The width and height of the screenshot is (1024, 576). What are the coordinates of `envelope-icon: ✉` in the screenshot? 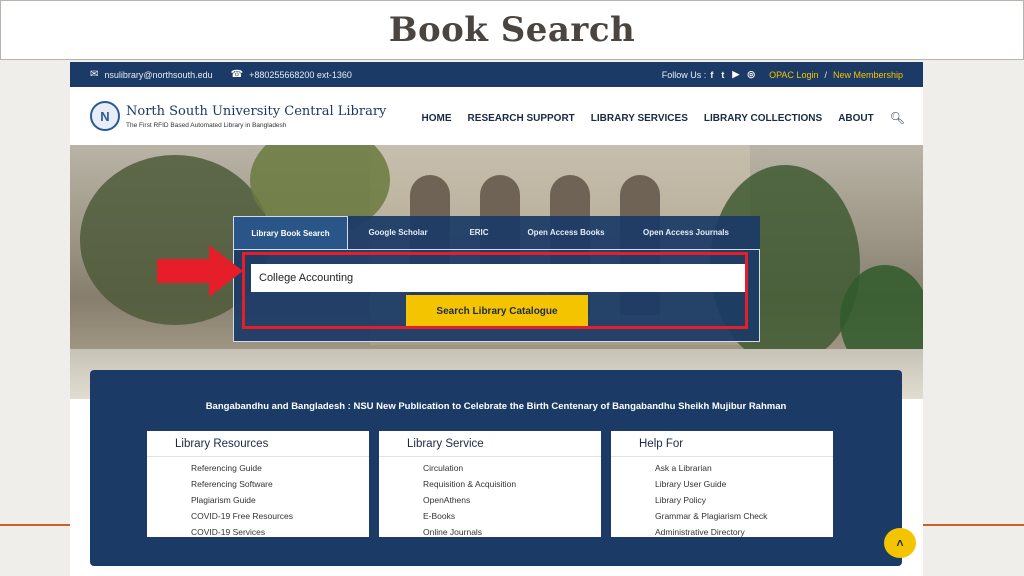 It's located at (94, 74).